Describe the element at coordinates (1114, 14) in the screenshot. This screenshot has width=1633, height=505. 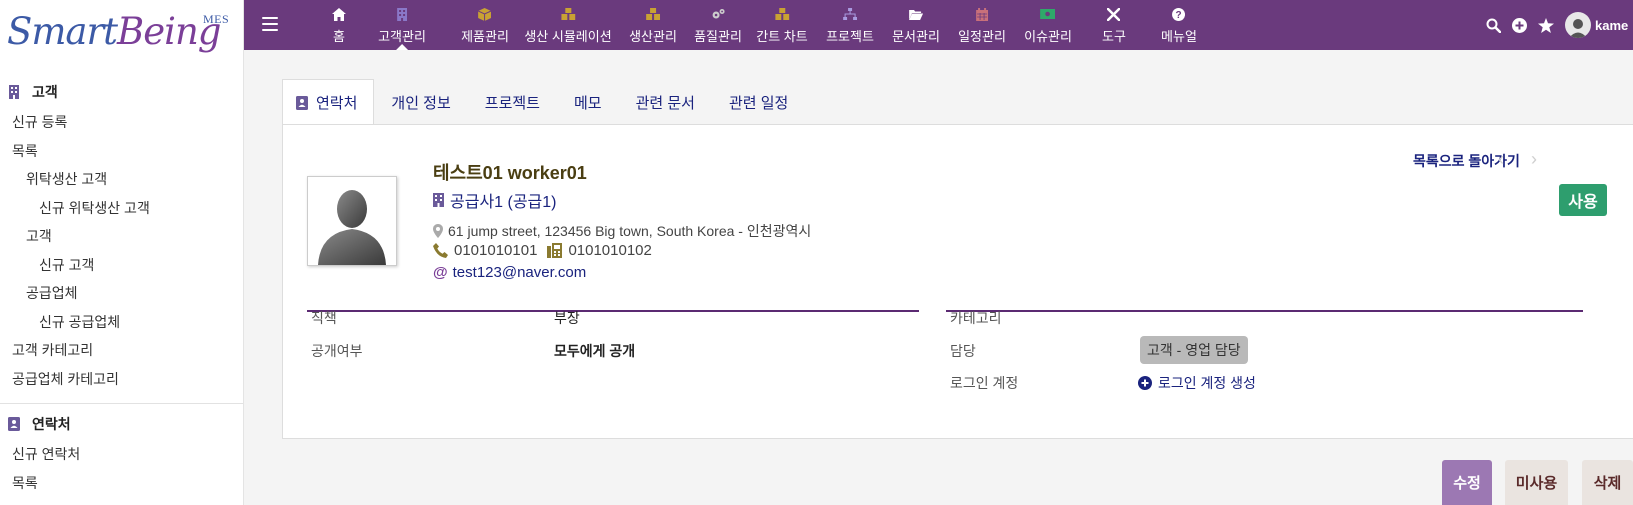
I see `tools-icon` at that location.